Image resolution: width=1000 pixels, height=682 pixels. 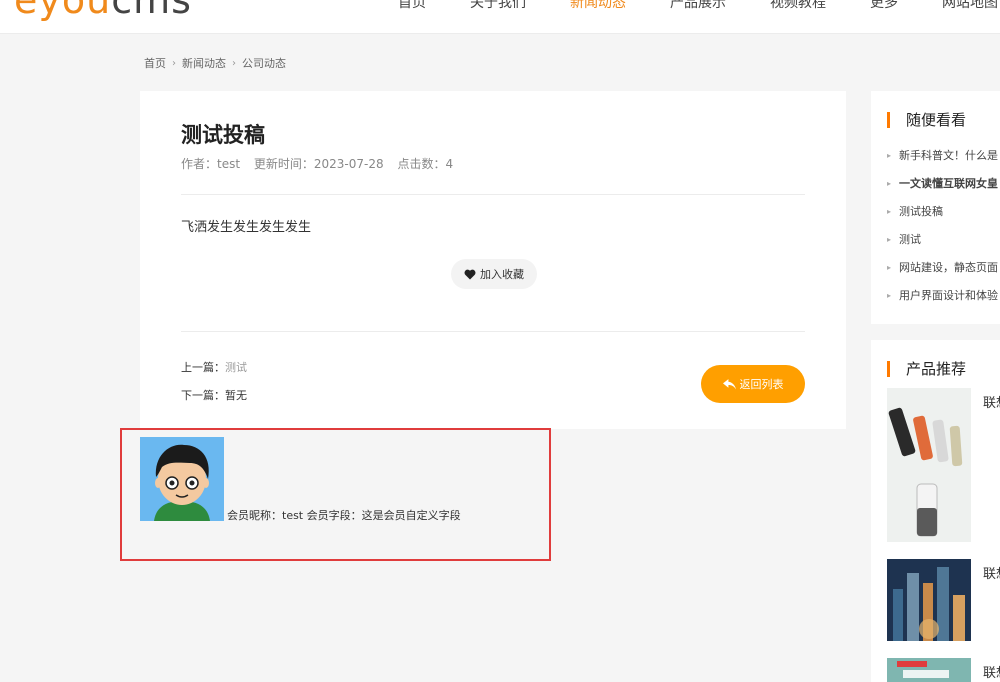 I want to click on list-item: ▸ 测试投稿, so click(x=943, y=211).